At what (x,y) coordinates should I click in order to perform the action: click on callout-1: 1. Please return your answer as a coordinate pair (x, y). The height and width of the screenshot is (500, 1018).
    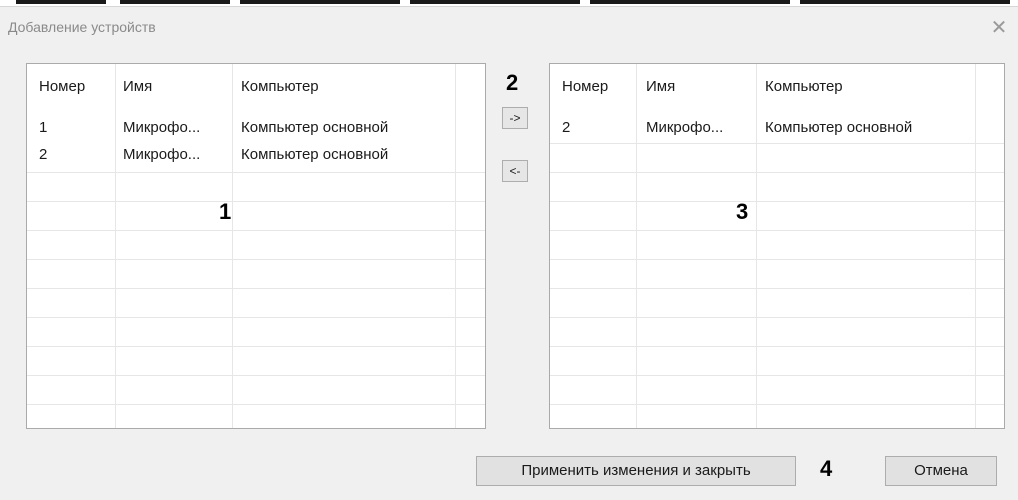
    Looking at the image, I should click on (225, 211).